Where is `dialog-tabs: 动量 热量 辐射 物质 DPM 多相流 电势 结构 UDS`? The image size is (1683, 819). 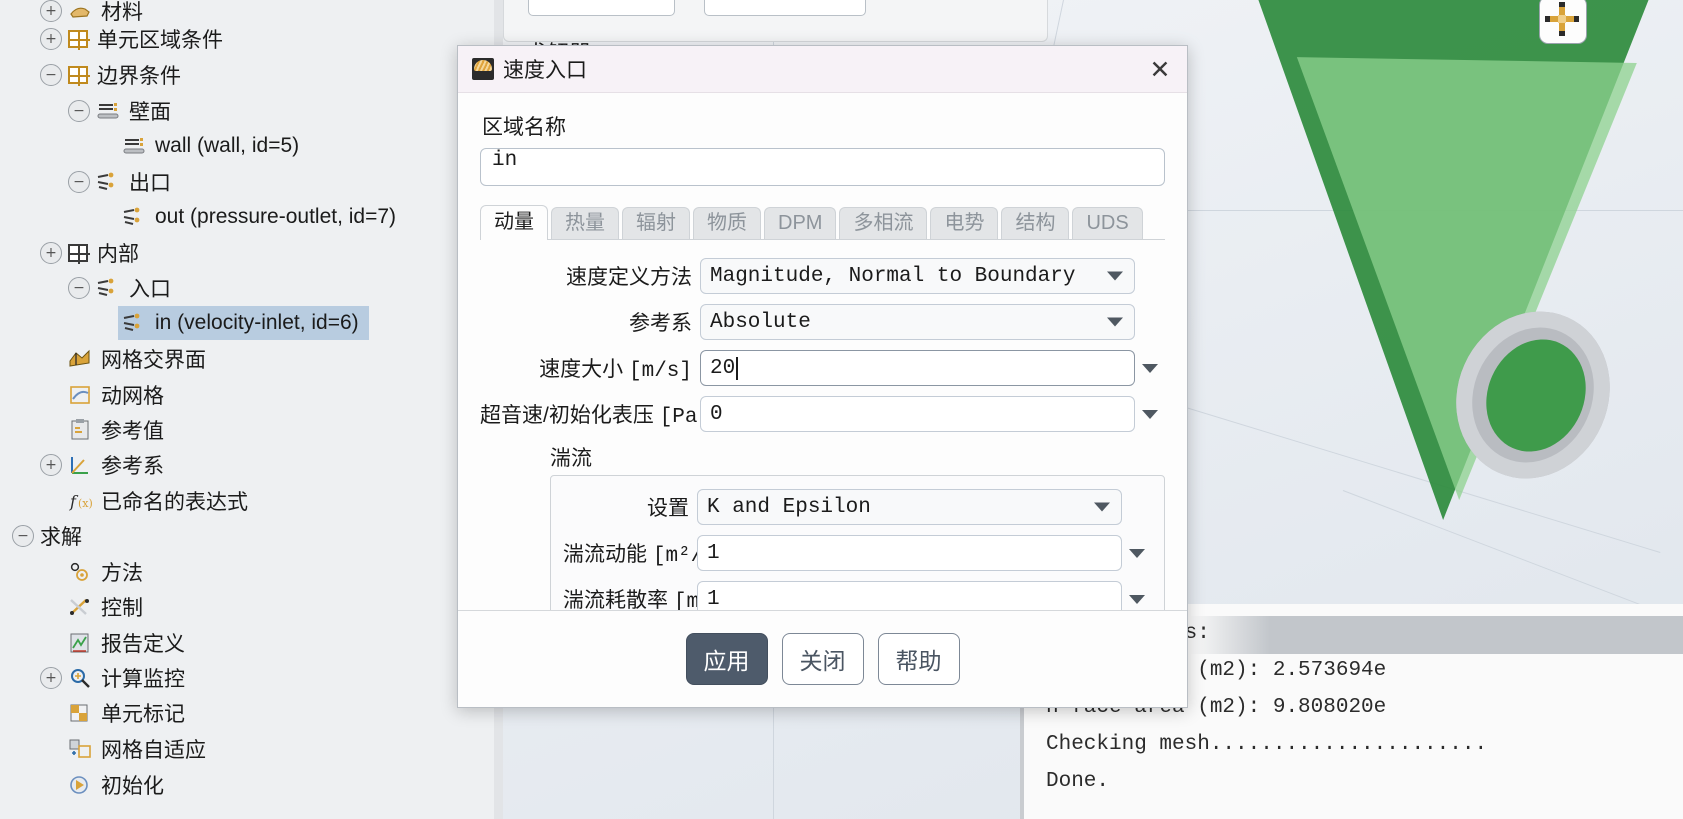 dialog-tabs: 动量 热量 辐射 物质 DPM 多相流 电势 结构 UDS is located at coordinates (822, 222).